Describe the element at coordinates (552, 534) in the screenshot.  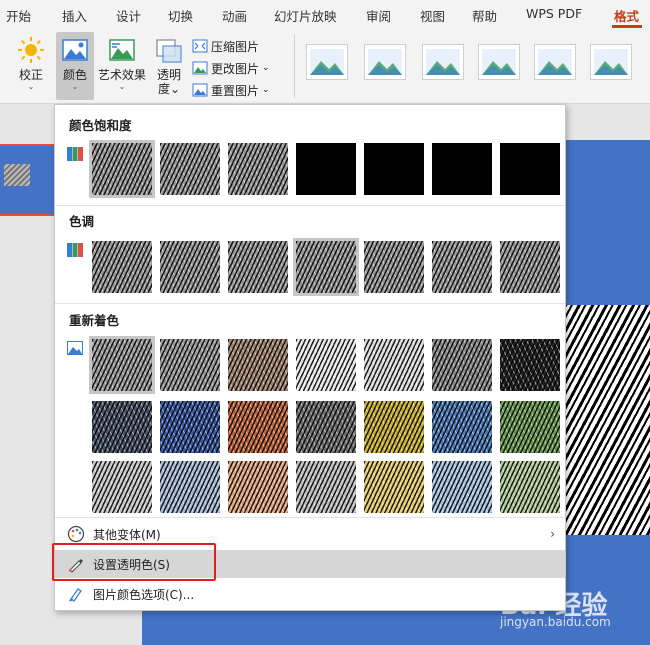
I see `chevron-right-icon: ›` at that location.